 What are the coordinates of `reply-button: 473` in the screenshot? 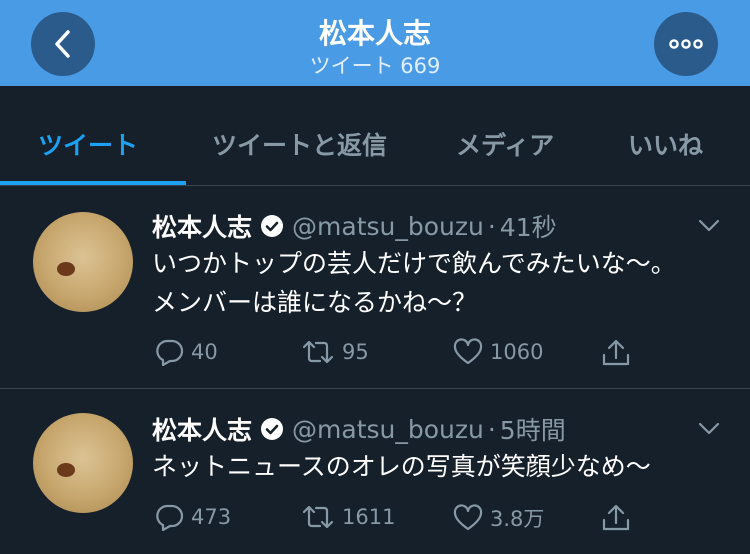 It's located at (193, 517).